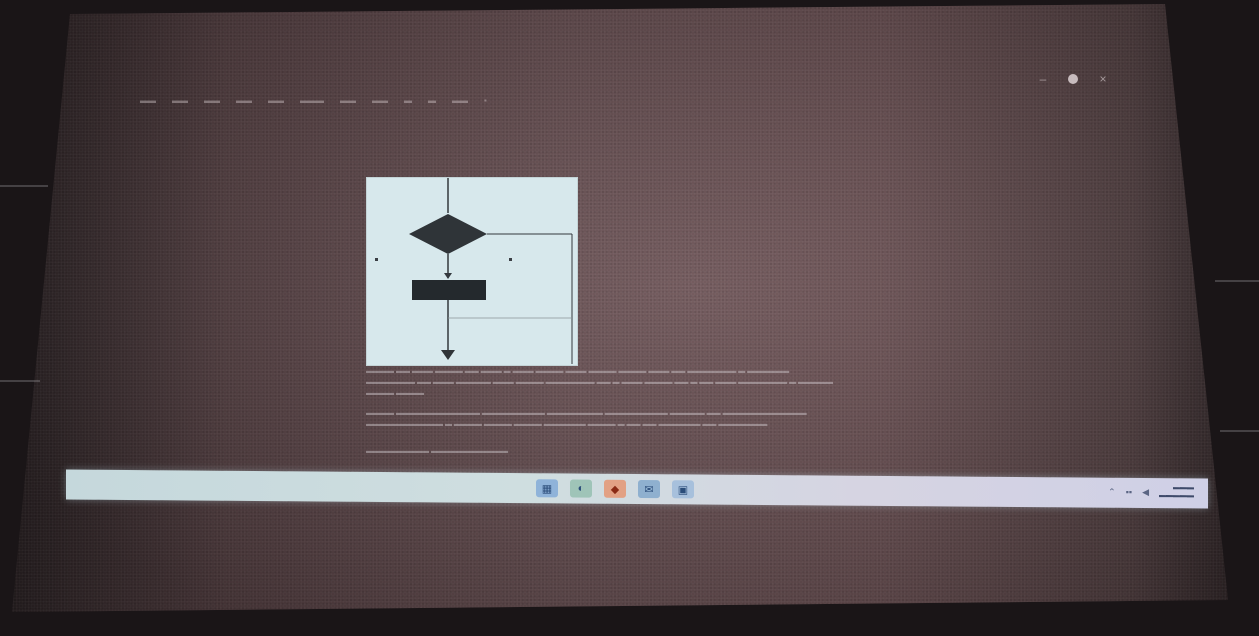 This screenshot has width=1259, height=636. What do you see at coordinates (348, 100) in the screenshot?
I see `tab-7: ▬▬` at bounding box center [348, 100].